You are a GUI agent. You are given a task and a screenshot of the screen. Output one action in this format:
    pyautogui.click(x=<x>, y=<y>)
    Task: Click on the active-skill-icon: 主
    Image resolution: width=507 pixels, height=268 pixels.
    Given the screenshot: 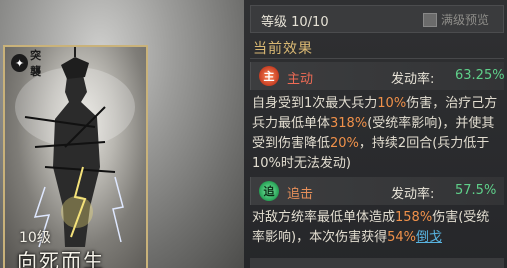 What is the action you would take?
    pyautogui.click(x=269, y=76)
    